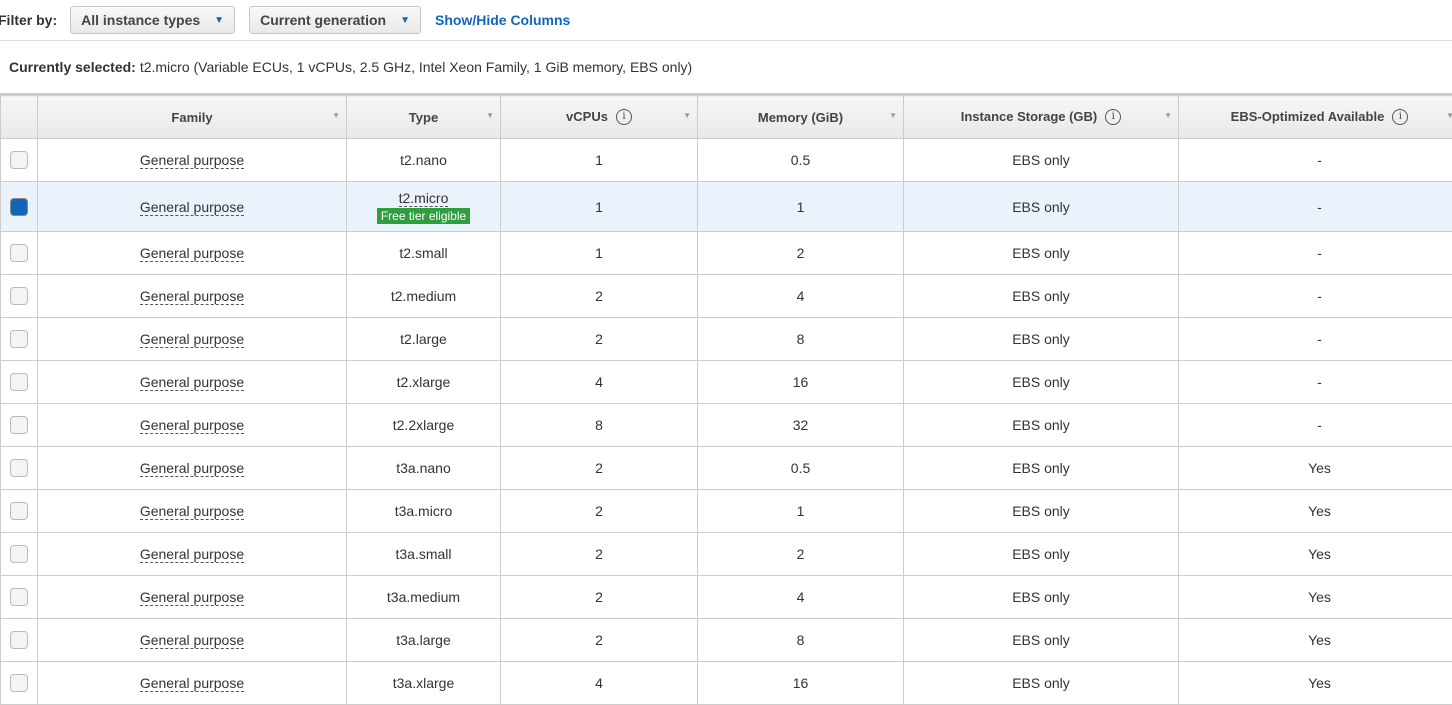 The image size is (1452, 705). Describe the element at coordinates (726, 253) in the screenshot. I see `table-row: General purpose t2.small 1 2 EBS only -` at that location.